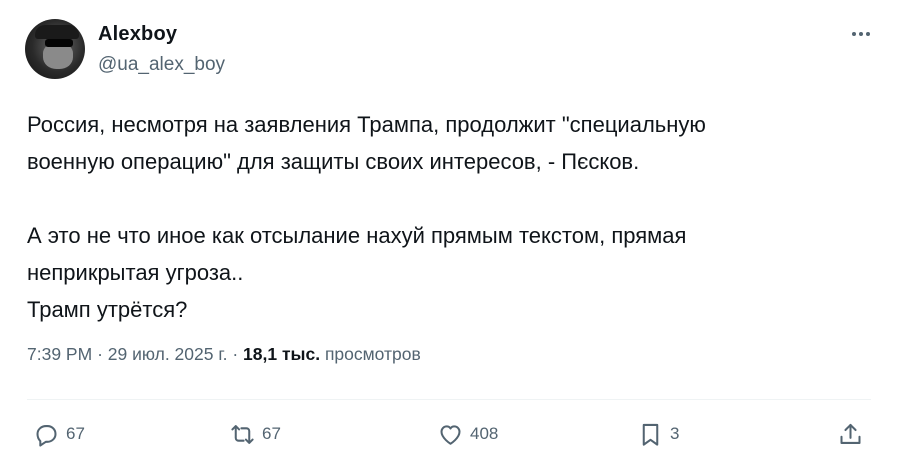 The image size is (898, 469). I want to click on reply-icon, so click(46, 435).